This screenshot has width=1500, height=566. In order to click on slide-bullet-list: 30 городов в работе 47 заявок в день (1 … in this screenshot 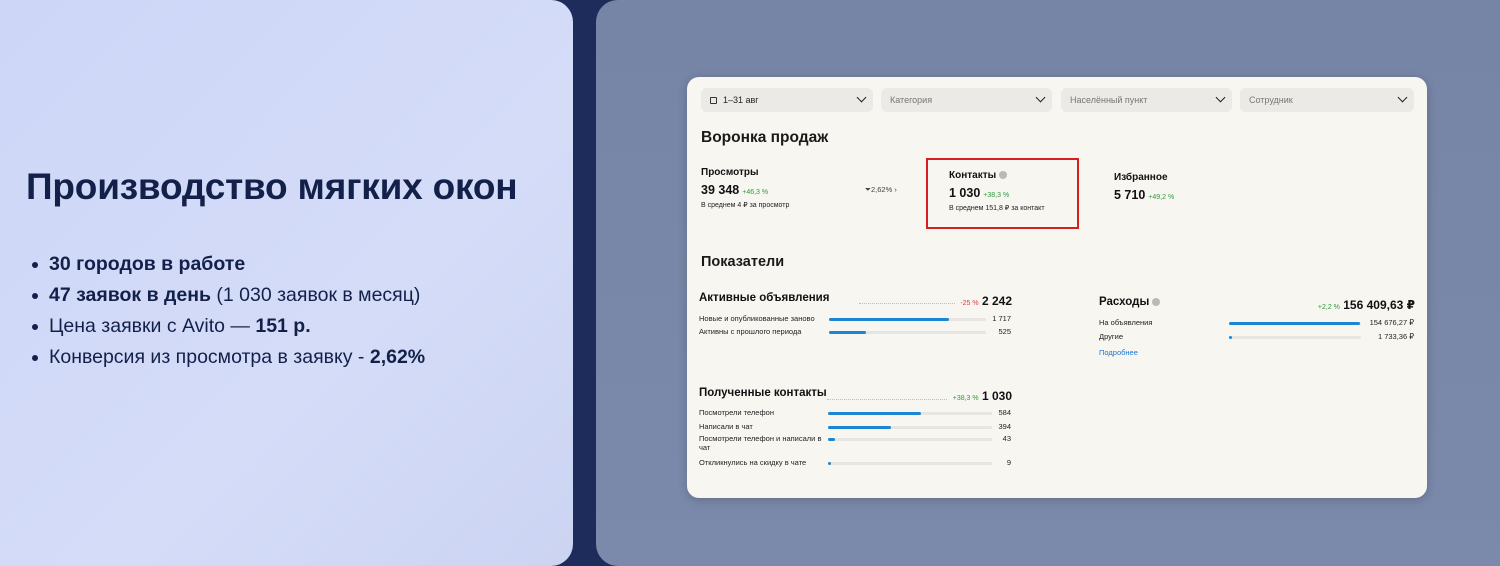, I will do `click(227, 312)`.